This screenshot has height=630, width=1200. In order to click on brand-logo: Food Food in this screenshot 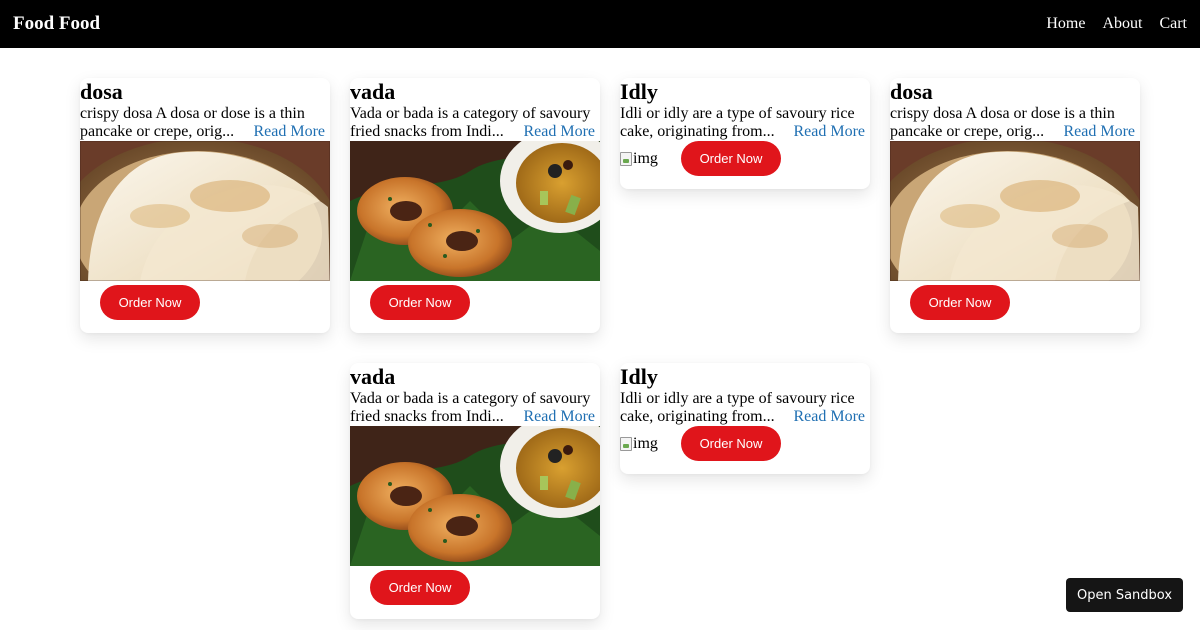, I will do `click(56, 24)`.